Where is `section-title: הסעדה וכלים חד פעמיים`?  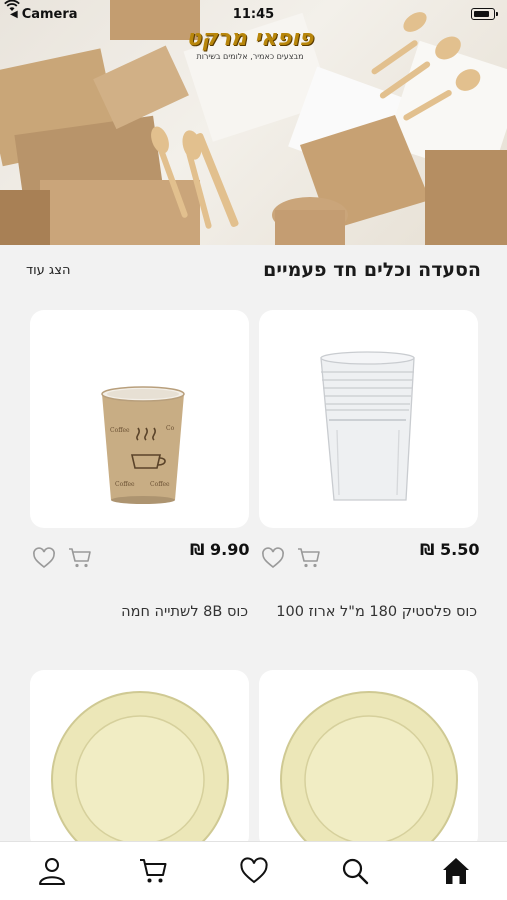 section-title: הסעדה וכלים חד פעמיים is located at coordinates (372, 270).